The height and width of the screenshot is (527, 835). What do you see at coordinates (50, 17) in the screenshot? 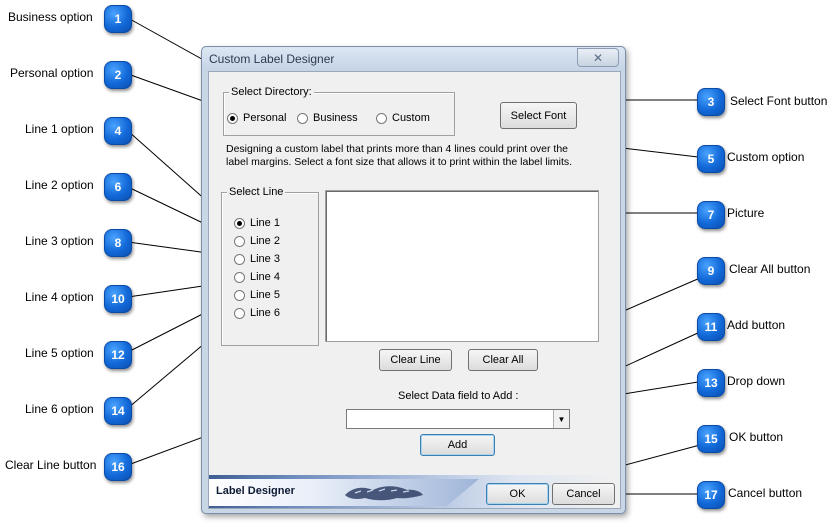
I see `annotation-label-1: Business option` at bounding box center [50, 17].